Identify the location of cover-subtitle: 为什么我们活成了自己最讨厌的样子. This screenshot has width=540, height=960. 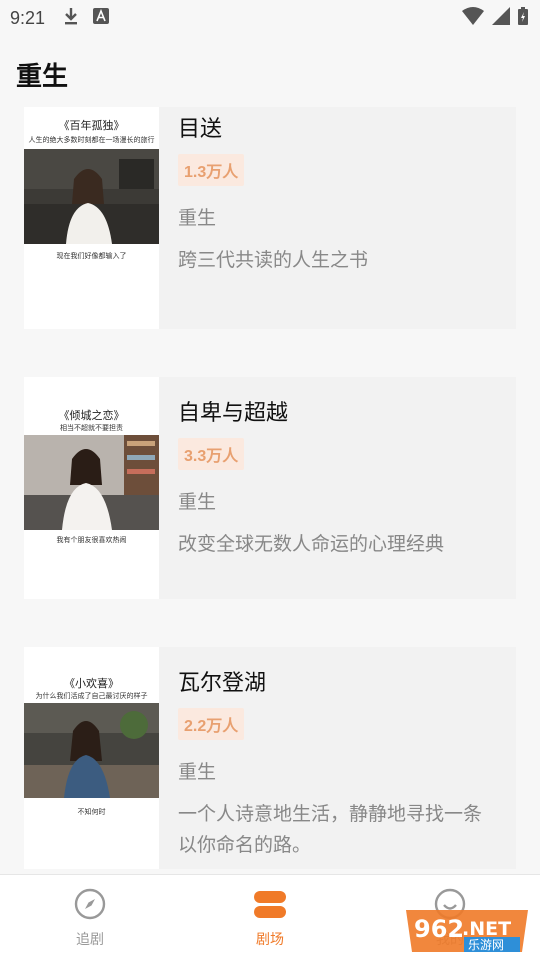
(91, 696).